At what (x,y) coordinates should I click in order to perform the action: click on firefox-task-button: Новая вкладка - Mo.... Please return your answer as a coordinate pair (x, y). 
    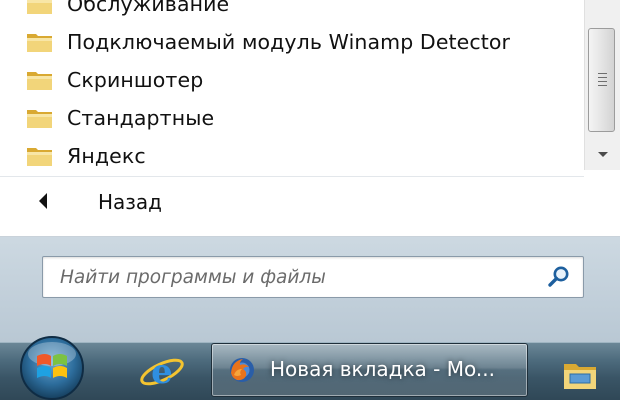
    Looking at the image, I should click on (369, 370).